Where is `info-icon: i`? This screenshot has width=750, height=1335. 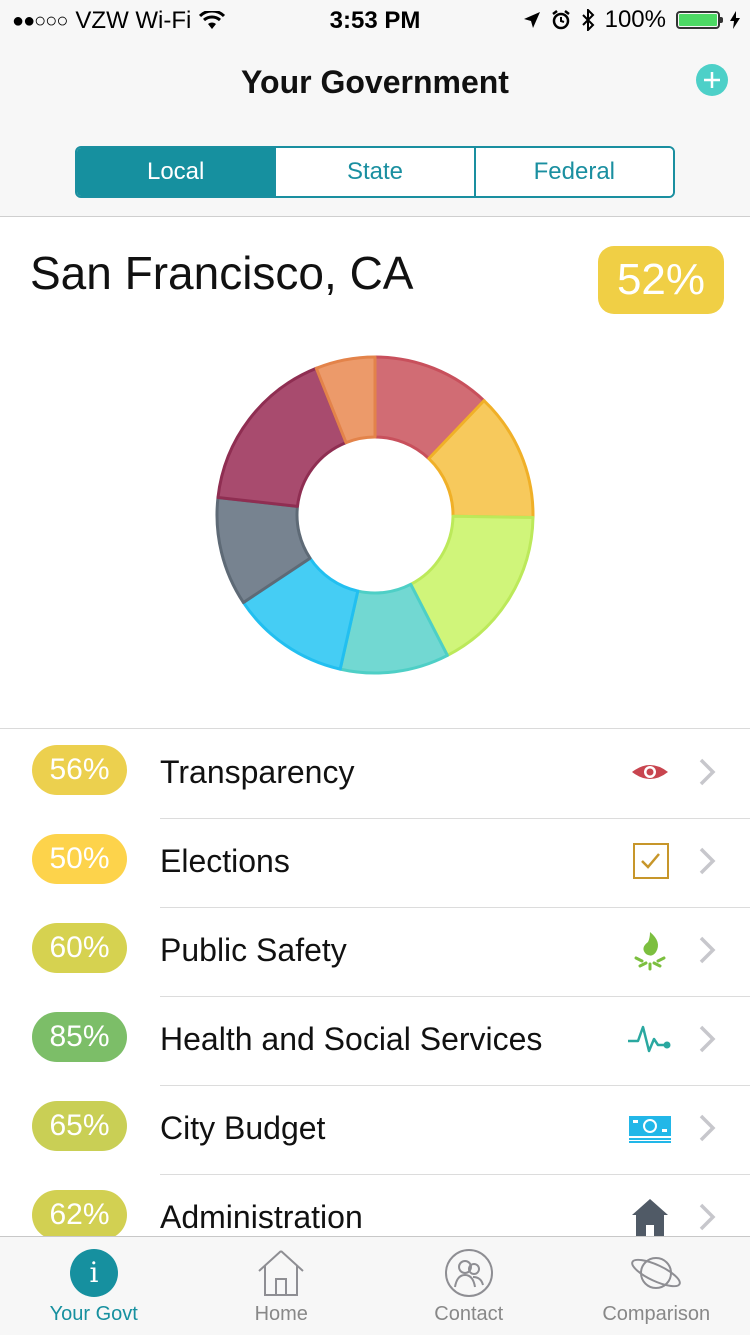
info-icon: i is located at coordinates (94, 1273).